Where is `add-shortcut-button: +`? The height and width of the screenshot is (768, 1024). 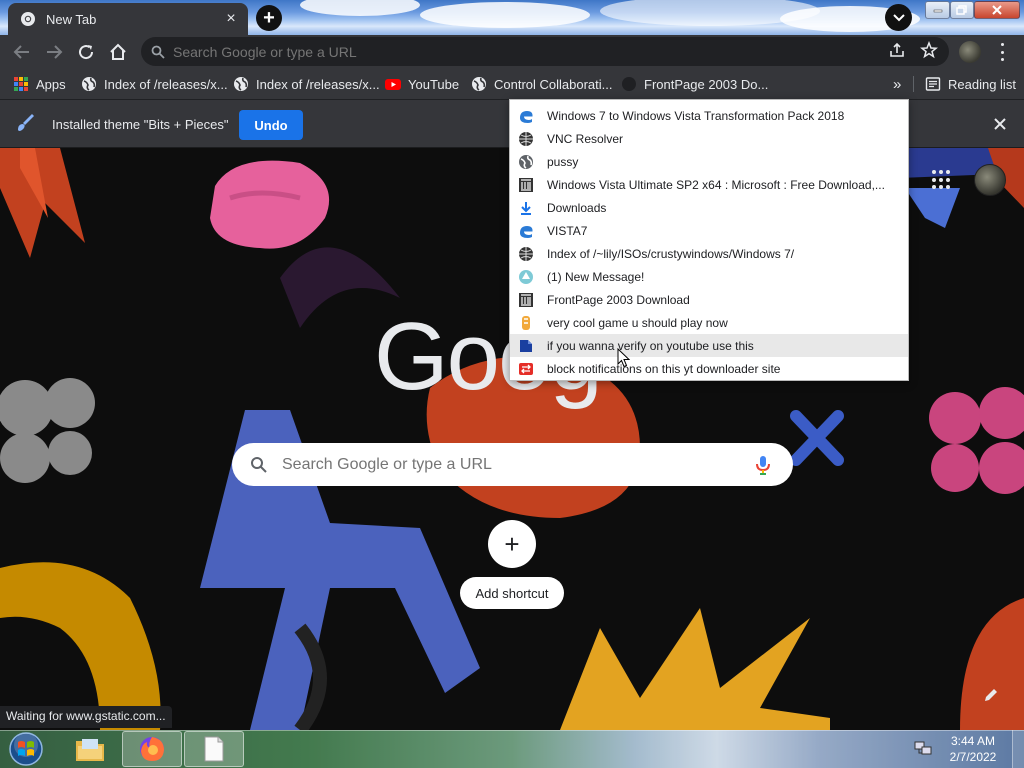 add-shortcut-button: + is located at coordinates (512, 544).